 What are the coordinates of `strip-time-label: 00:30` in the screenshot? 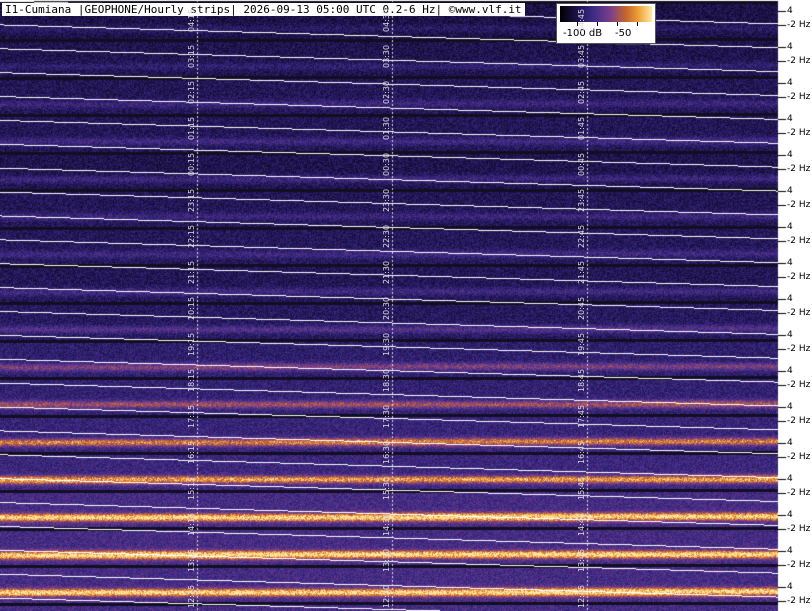 It's located at (386, 164).